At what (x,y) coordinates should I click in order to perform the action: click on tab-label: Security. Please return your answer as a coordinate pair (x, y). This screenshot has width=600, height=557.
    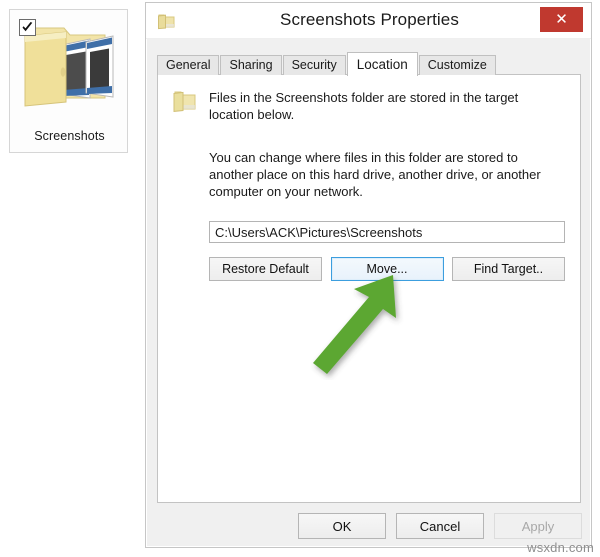
    Looking at the image, I should click on (314, 65).